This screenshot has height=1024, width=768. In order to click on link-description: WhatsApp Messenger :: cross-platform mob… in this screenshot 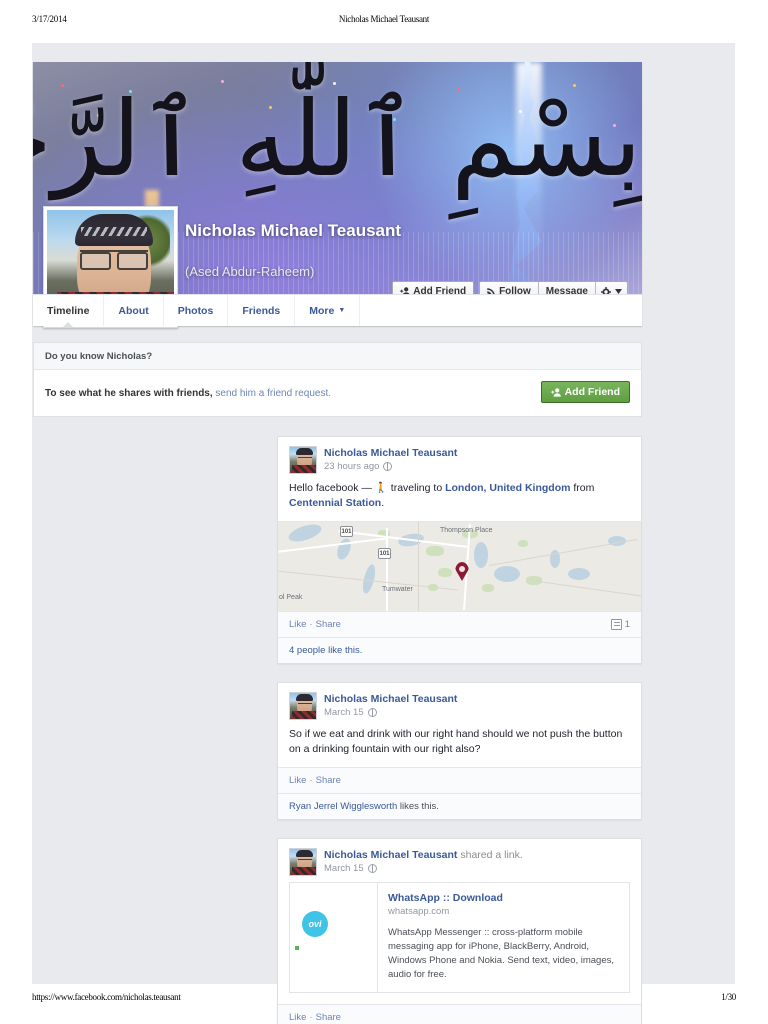, I will do `click(501, 953)`.